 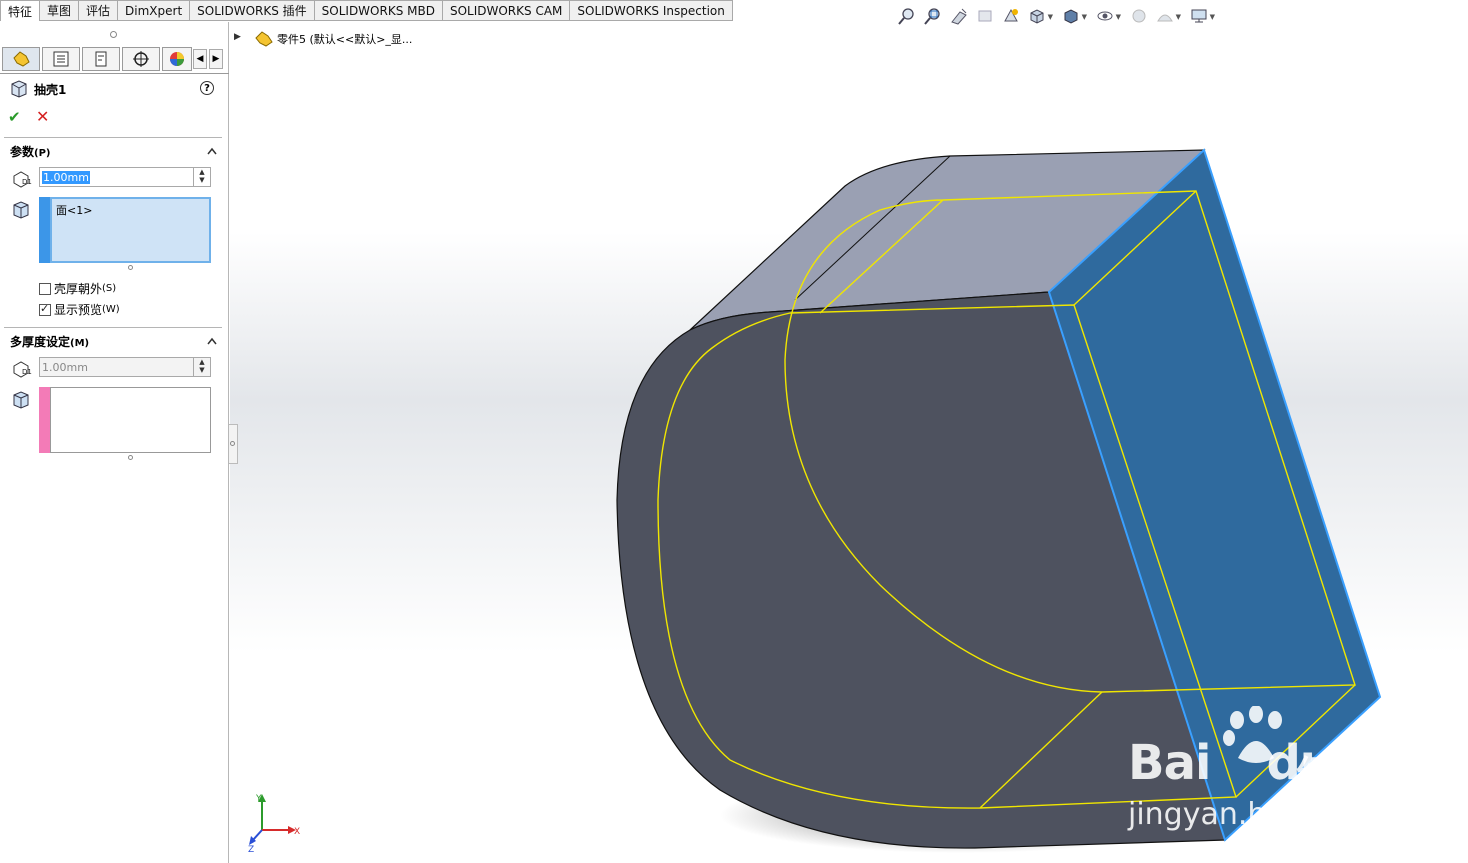 I want to click on tab-solidworks-cam: SOLIDWORKS CAM, so click(x=506, y=10).